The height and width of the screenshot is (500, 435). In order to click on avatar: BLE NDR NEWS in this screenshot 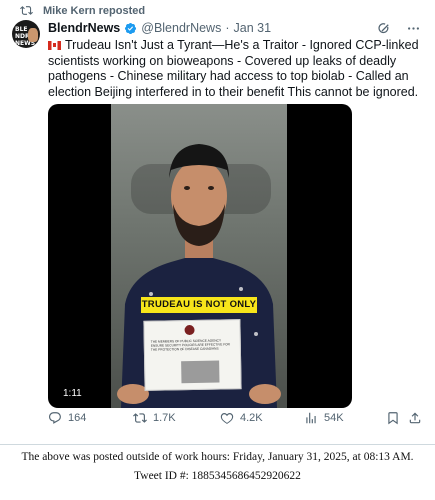, I will do `click(26, 34)`.